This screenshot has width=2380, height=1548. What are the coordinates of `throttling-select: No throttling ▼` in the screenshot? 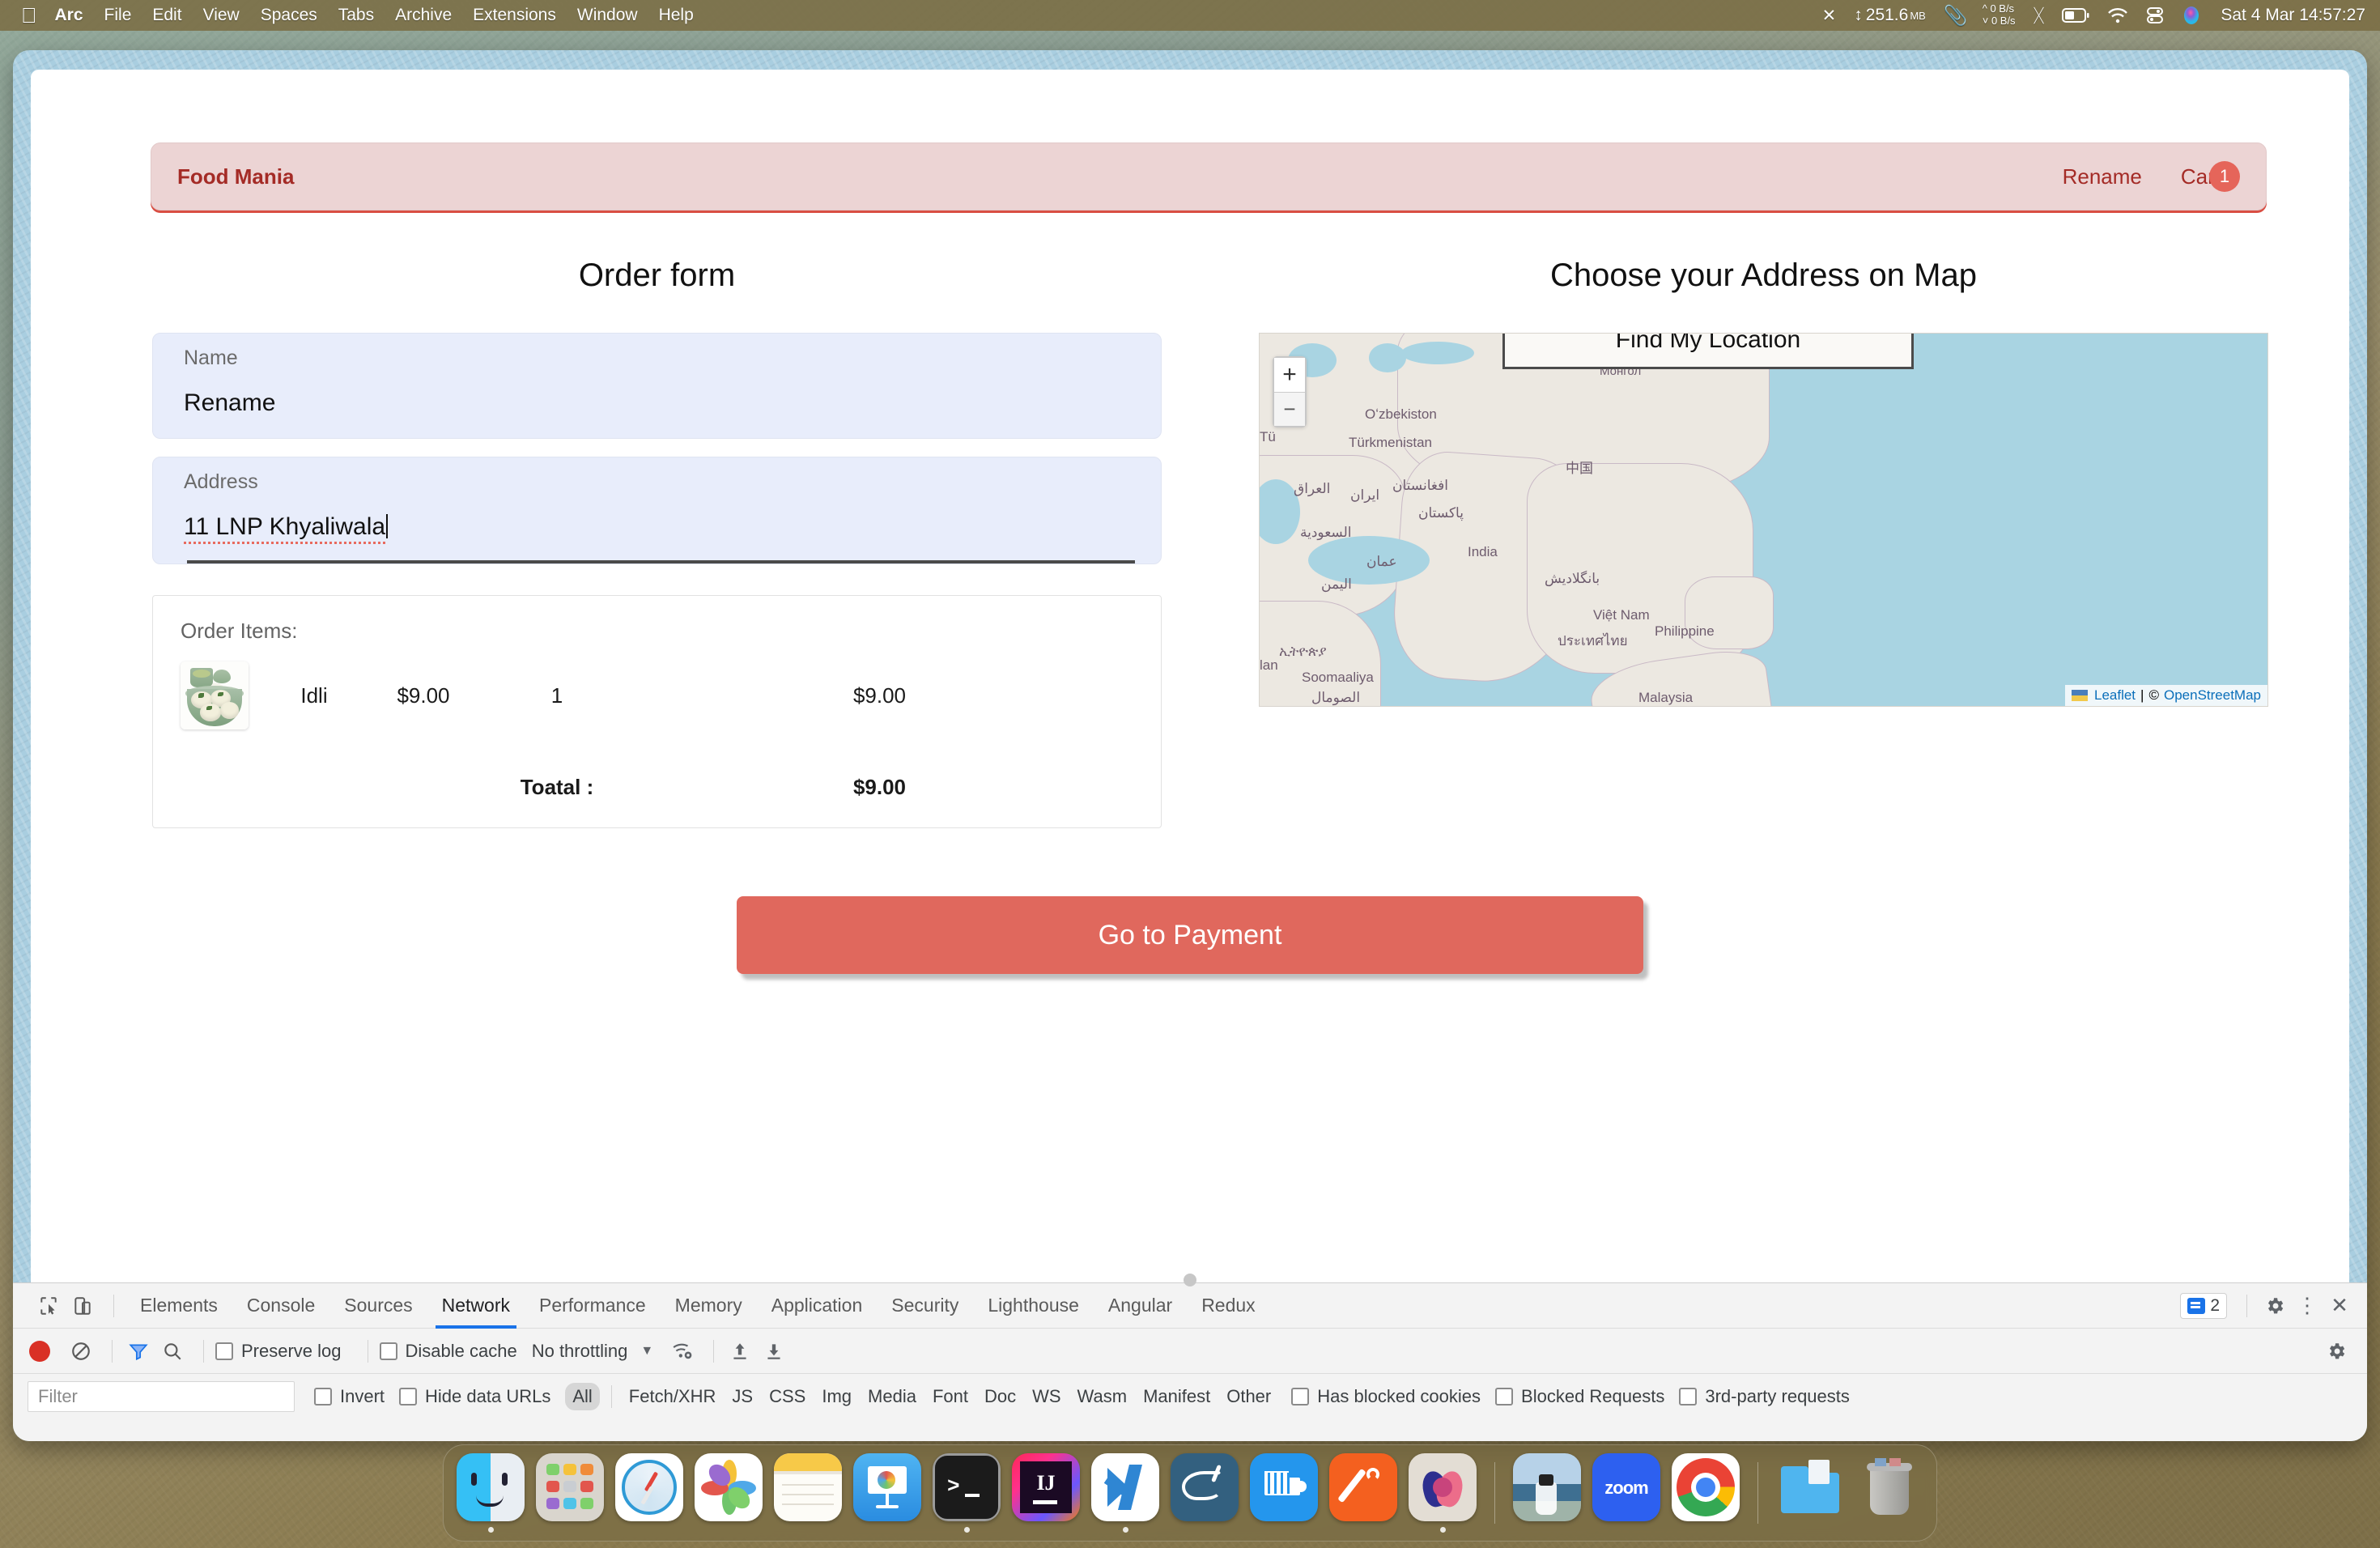 It's located at (593, 1352).